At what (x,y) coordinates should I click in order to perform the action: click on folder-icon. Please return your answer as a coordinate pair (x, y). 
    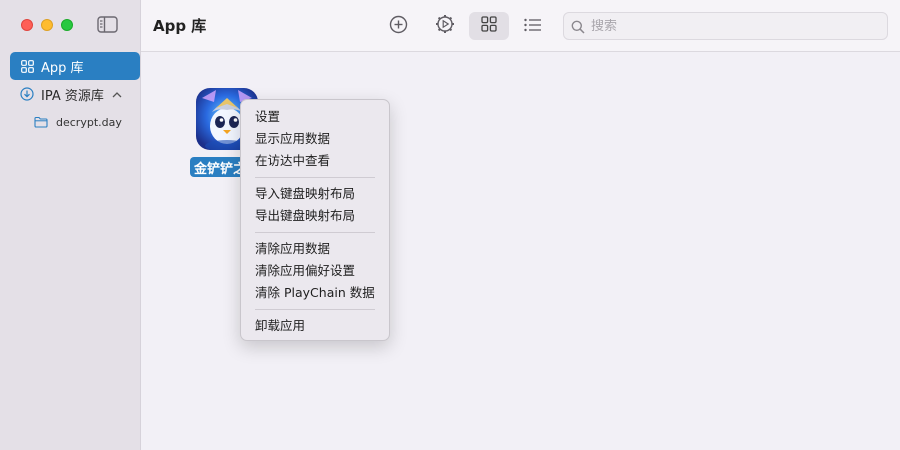
    Looking at the image, I should click on (41, 122).